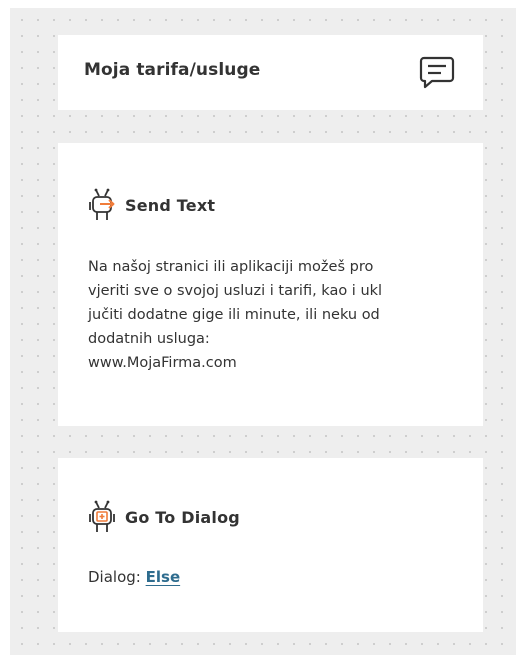 This screenshot has height=655, width=526. I want to click on dialog-title: Moja tarifa/usluge, so click(172, 70).